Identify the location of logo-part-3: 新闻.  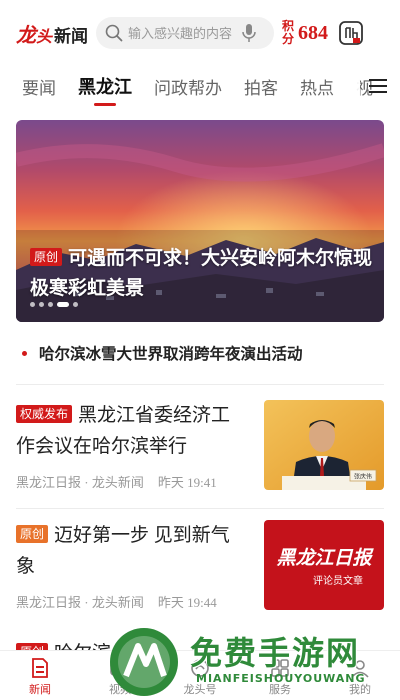
(71, 36).